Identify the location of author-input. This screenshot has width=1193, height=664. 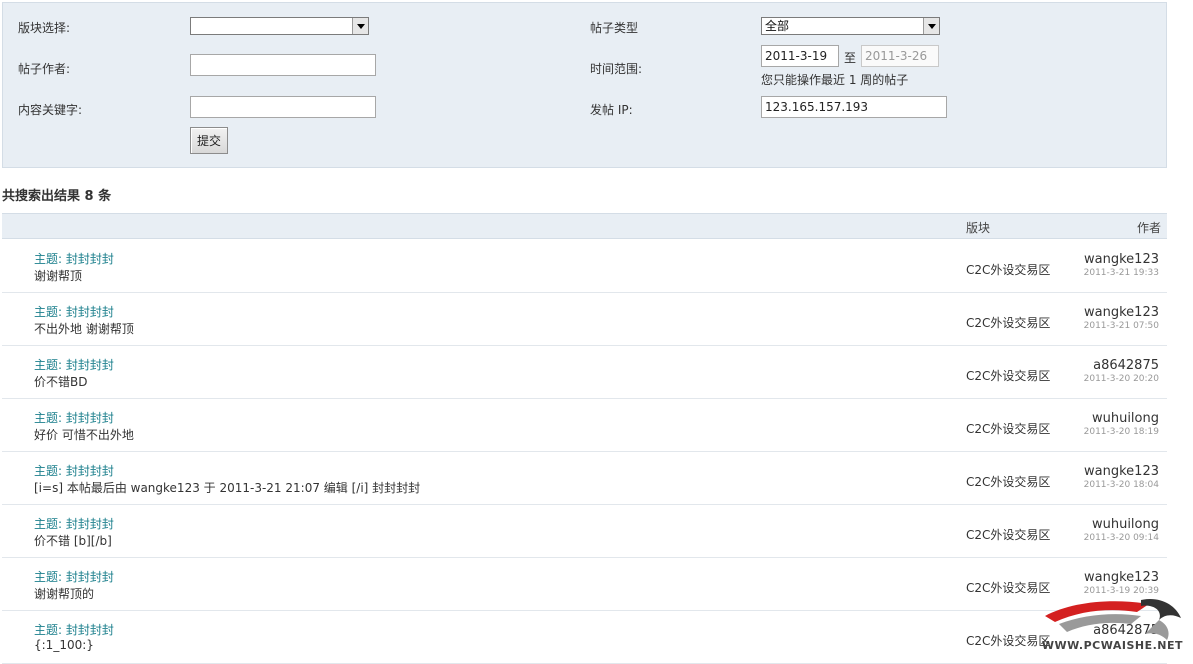
(283, 65).